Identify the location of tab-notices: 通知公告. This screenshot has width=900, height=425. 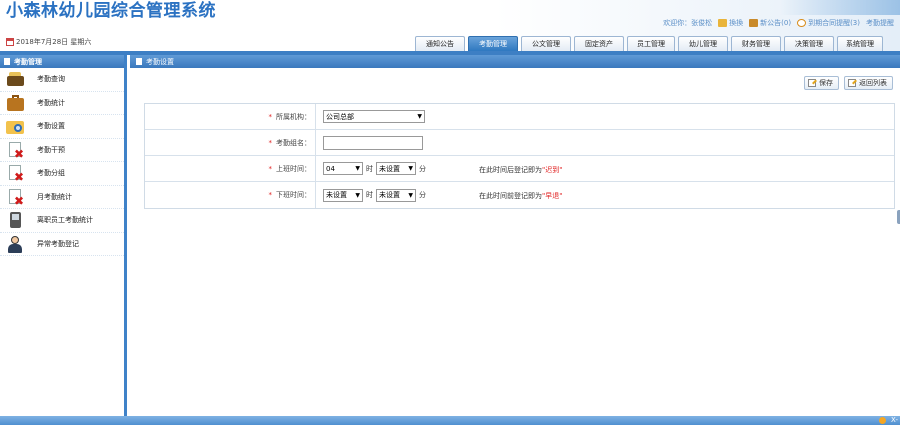
(440, 43).